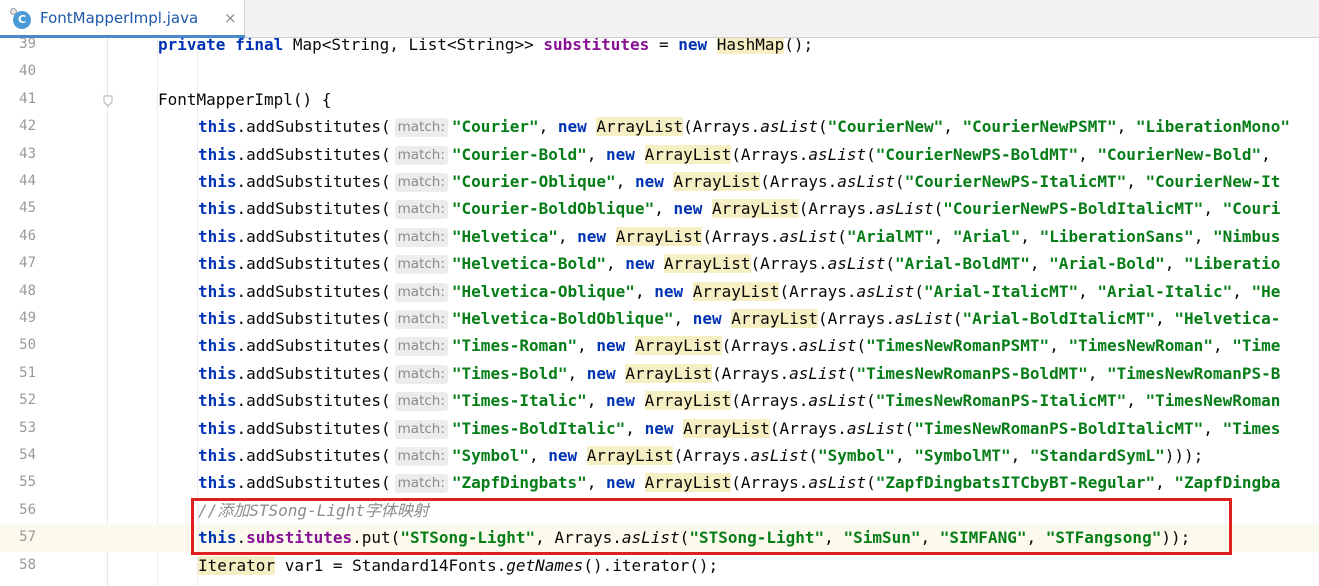 The width and height of the screenshot is (1319, 586). What do you see at coordinates (259, 46) in the screenshot?
I see `keyword: final` at bounding box center [259, 46].